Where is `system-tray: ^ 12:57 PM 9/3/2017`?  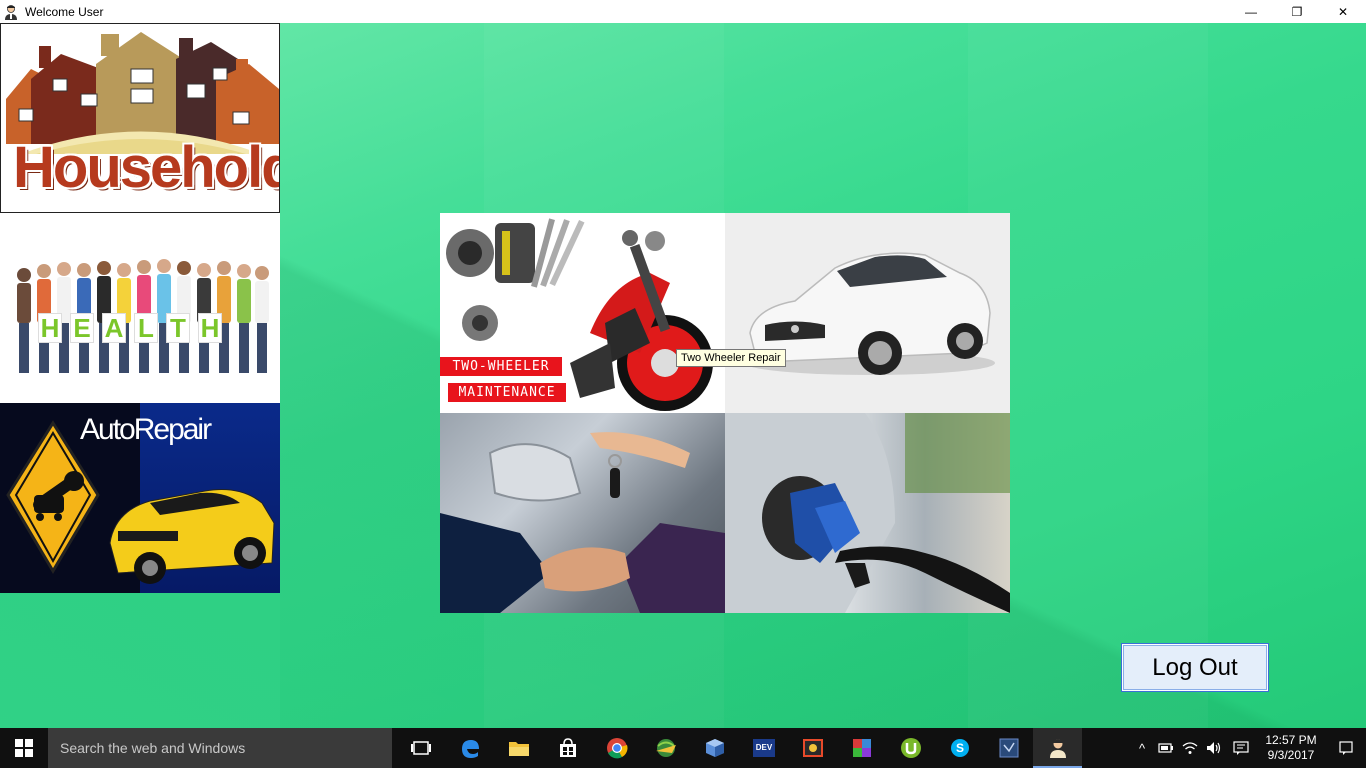 system-tray: ^ 12:57 PM 9/3/2017 is located at coordinates (1248, 748).